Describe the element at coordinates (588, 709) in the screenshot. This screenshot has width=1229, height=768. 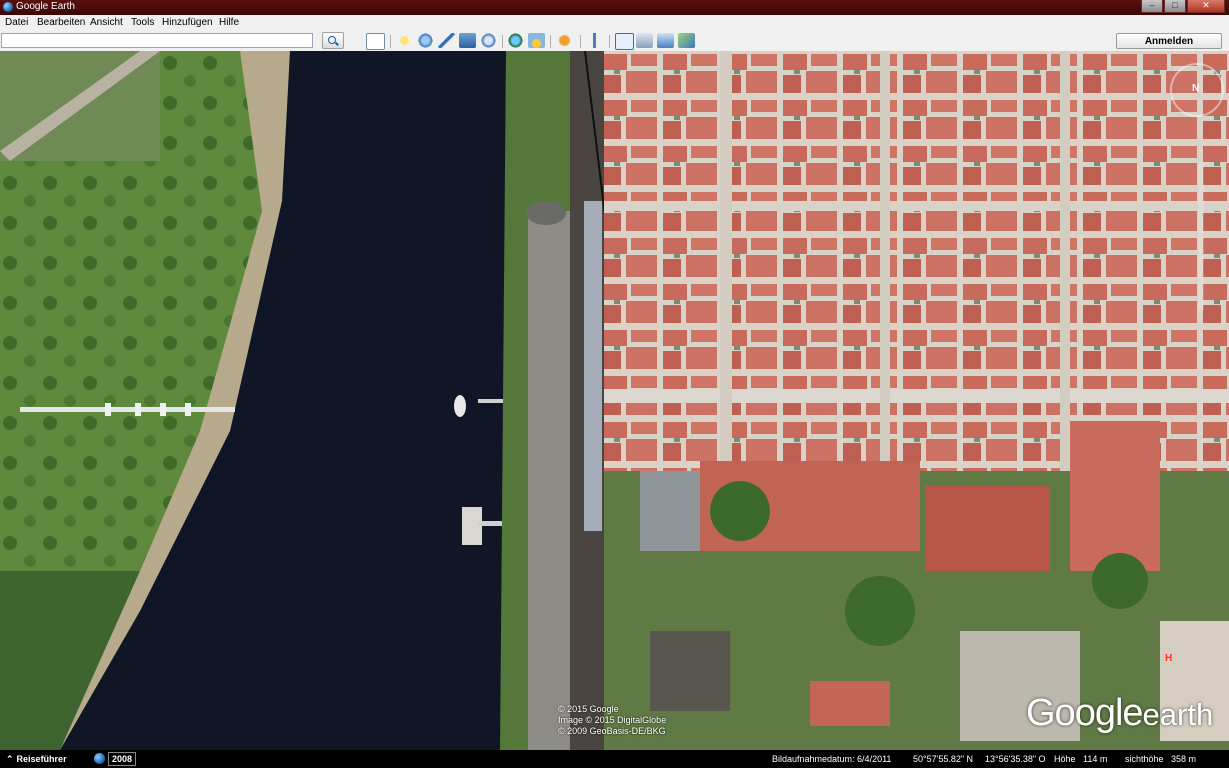
I see `copyright-line: © 2015 Google` at that location.